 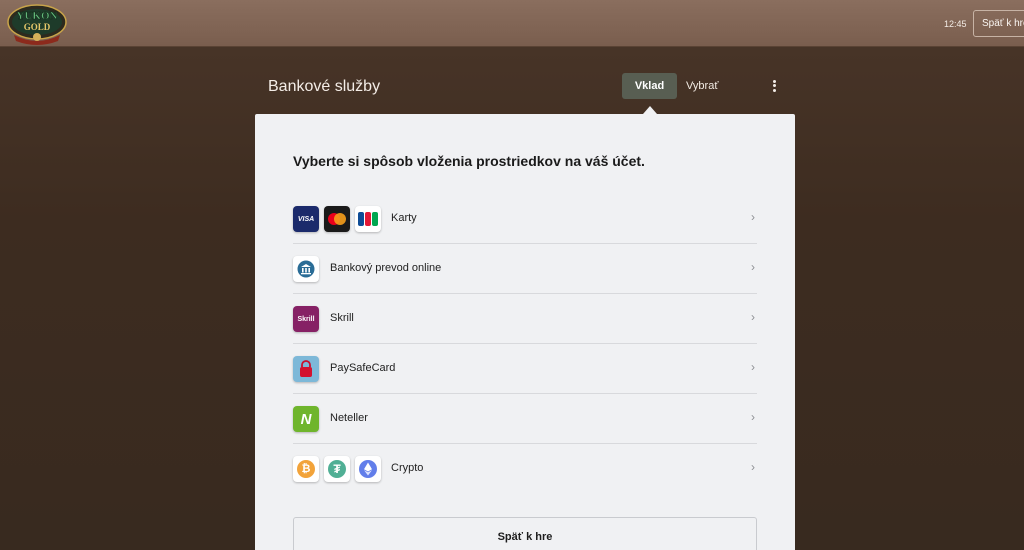 I want to click on method-label: Crypto, so click(x=407, y=468).